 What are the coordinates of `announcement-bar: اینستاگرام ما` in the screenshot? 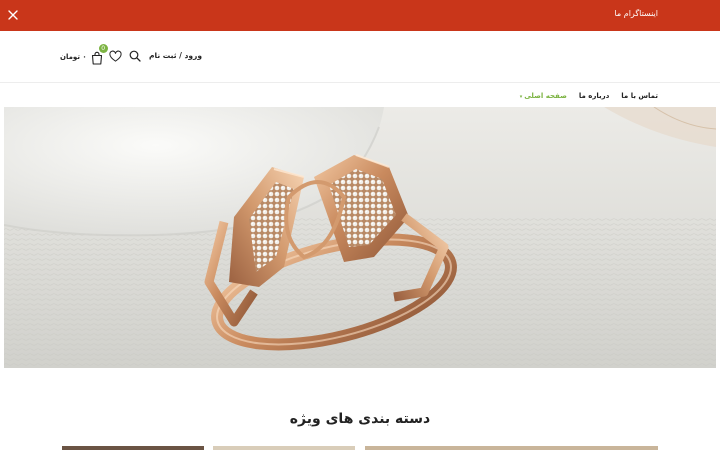 It's located at (360, 15).